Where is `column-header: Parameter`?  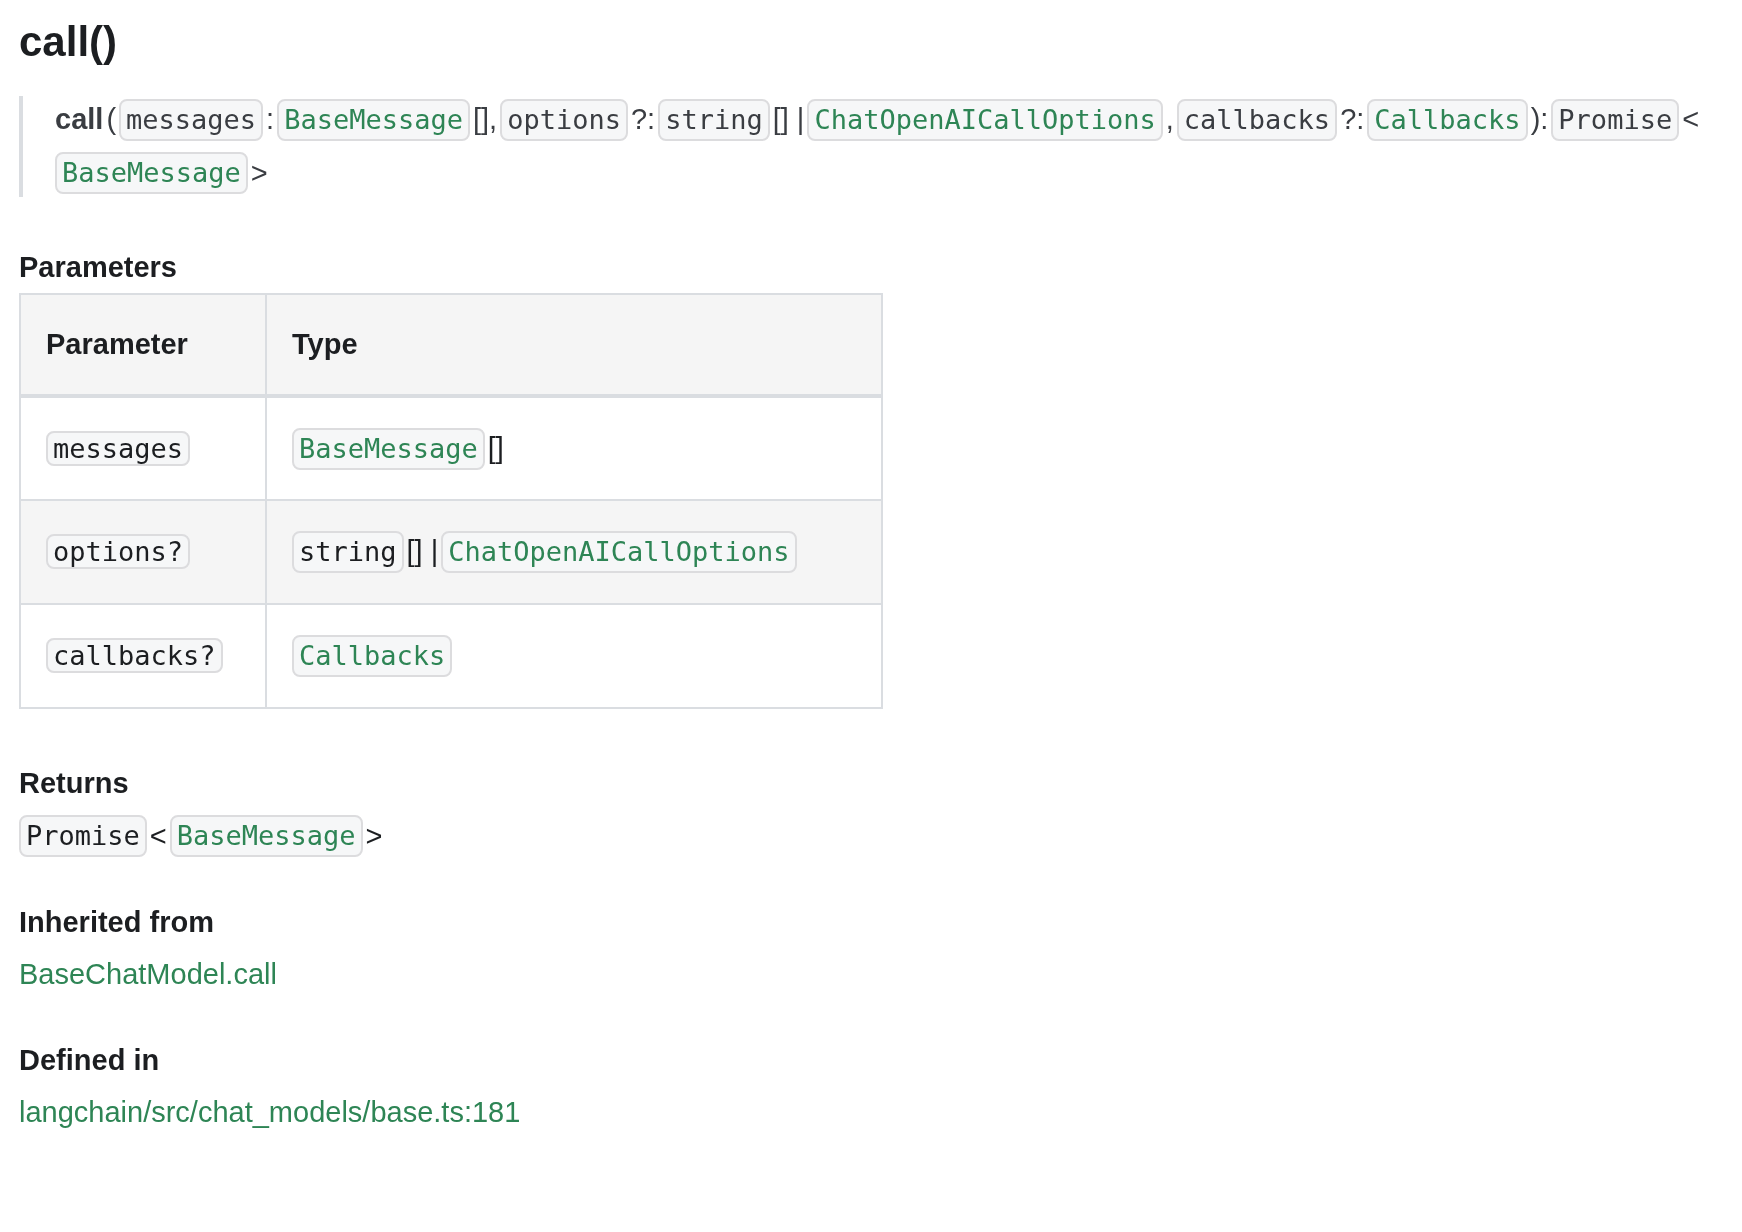 column-header: Parameter is located at coordinates (143, 345).